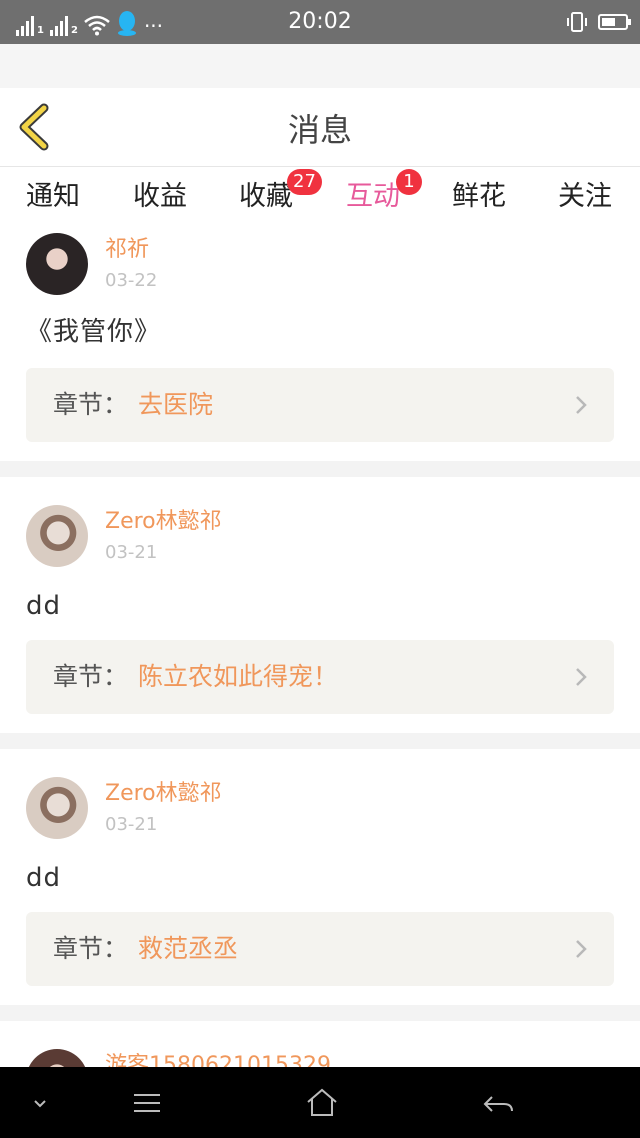 This screenshot has height=1138, width=640. I want to click on tab-bar: 通知 收益 收藏 27 互动 1 鲜花 关注, so click(320, 199).